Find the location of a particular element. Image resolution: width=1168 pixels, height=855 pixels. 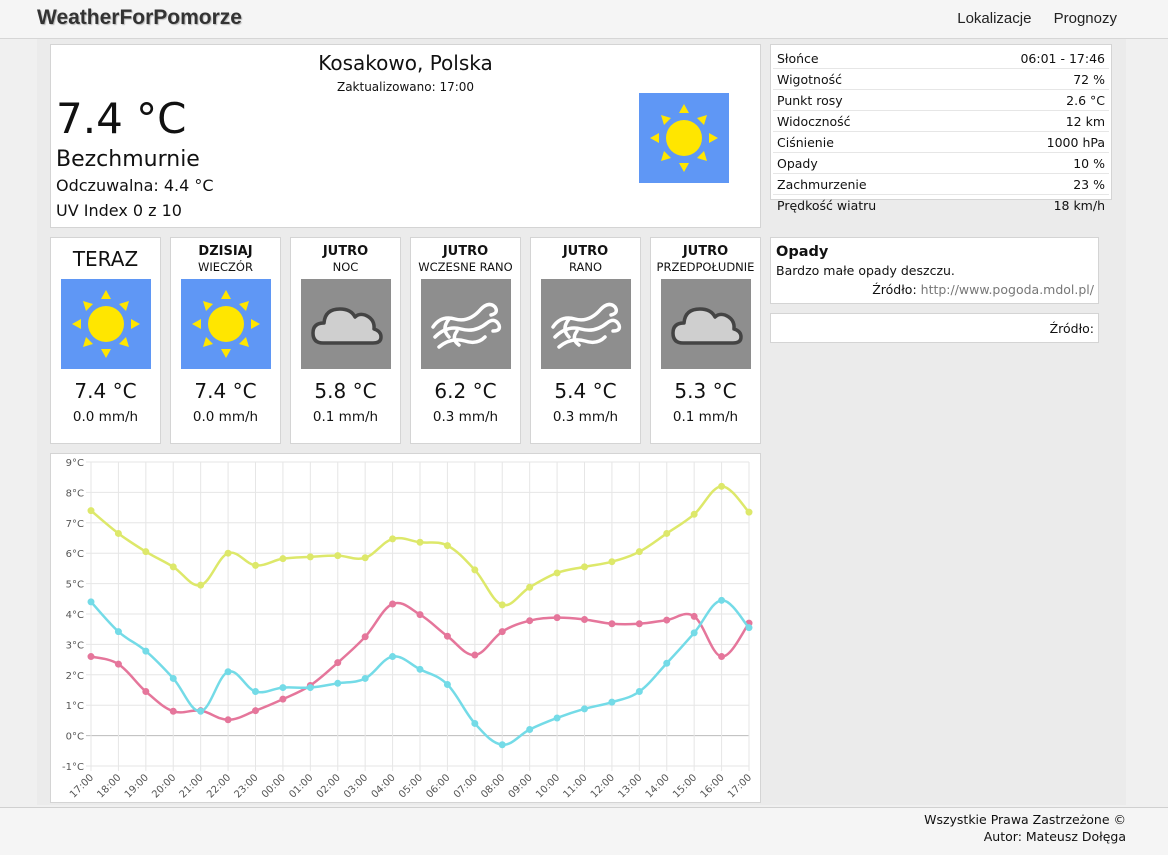

current-temperature: 7.4 °C is located at coordinates (121, 118).